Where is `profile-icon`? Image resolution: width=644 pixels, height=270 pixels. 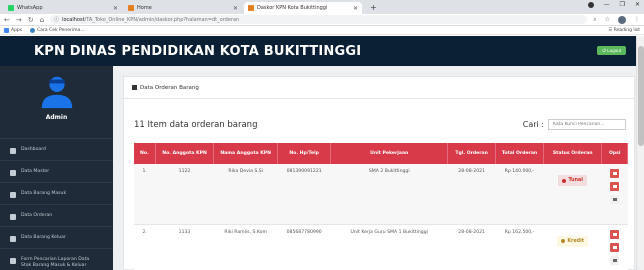 profile-icon is located at coordinates (622, 19).